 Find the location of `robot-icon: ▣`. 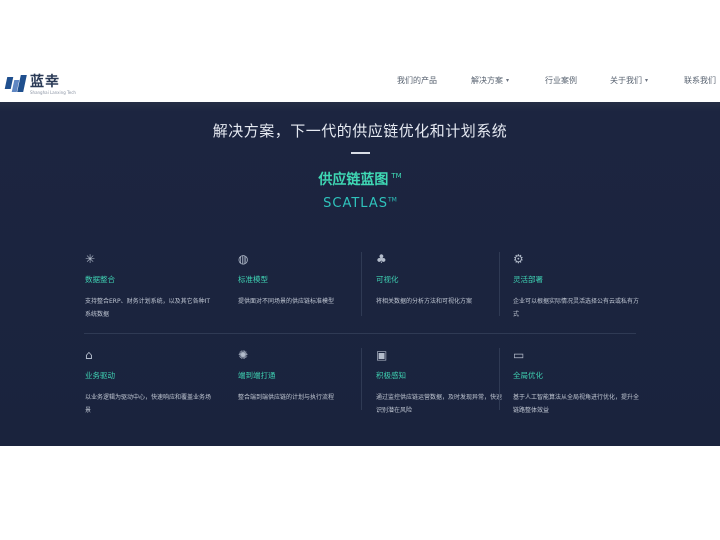

robot-icon: ▣ is located at coordinates (382, 355).